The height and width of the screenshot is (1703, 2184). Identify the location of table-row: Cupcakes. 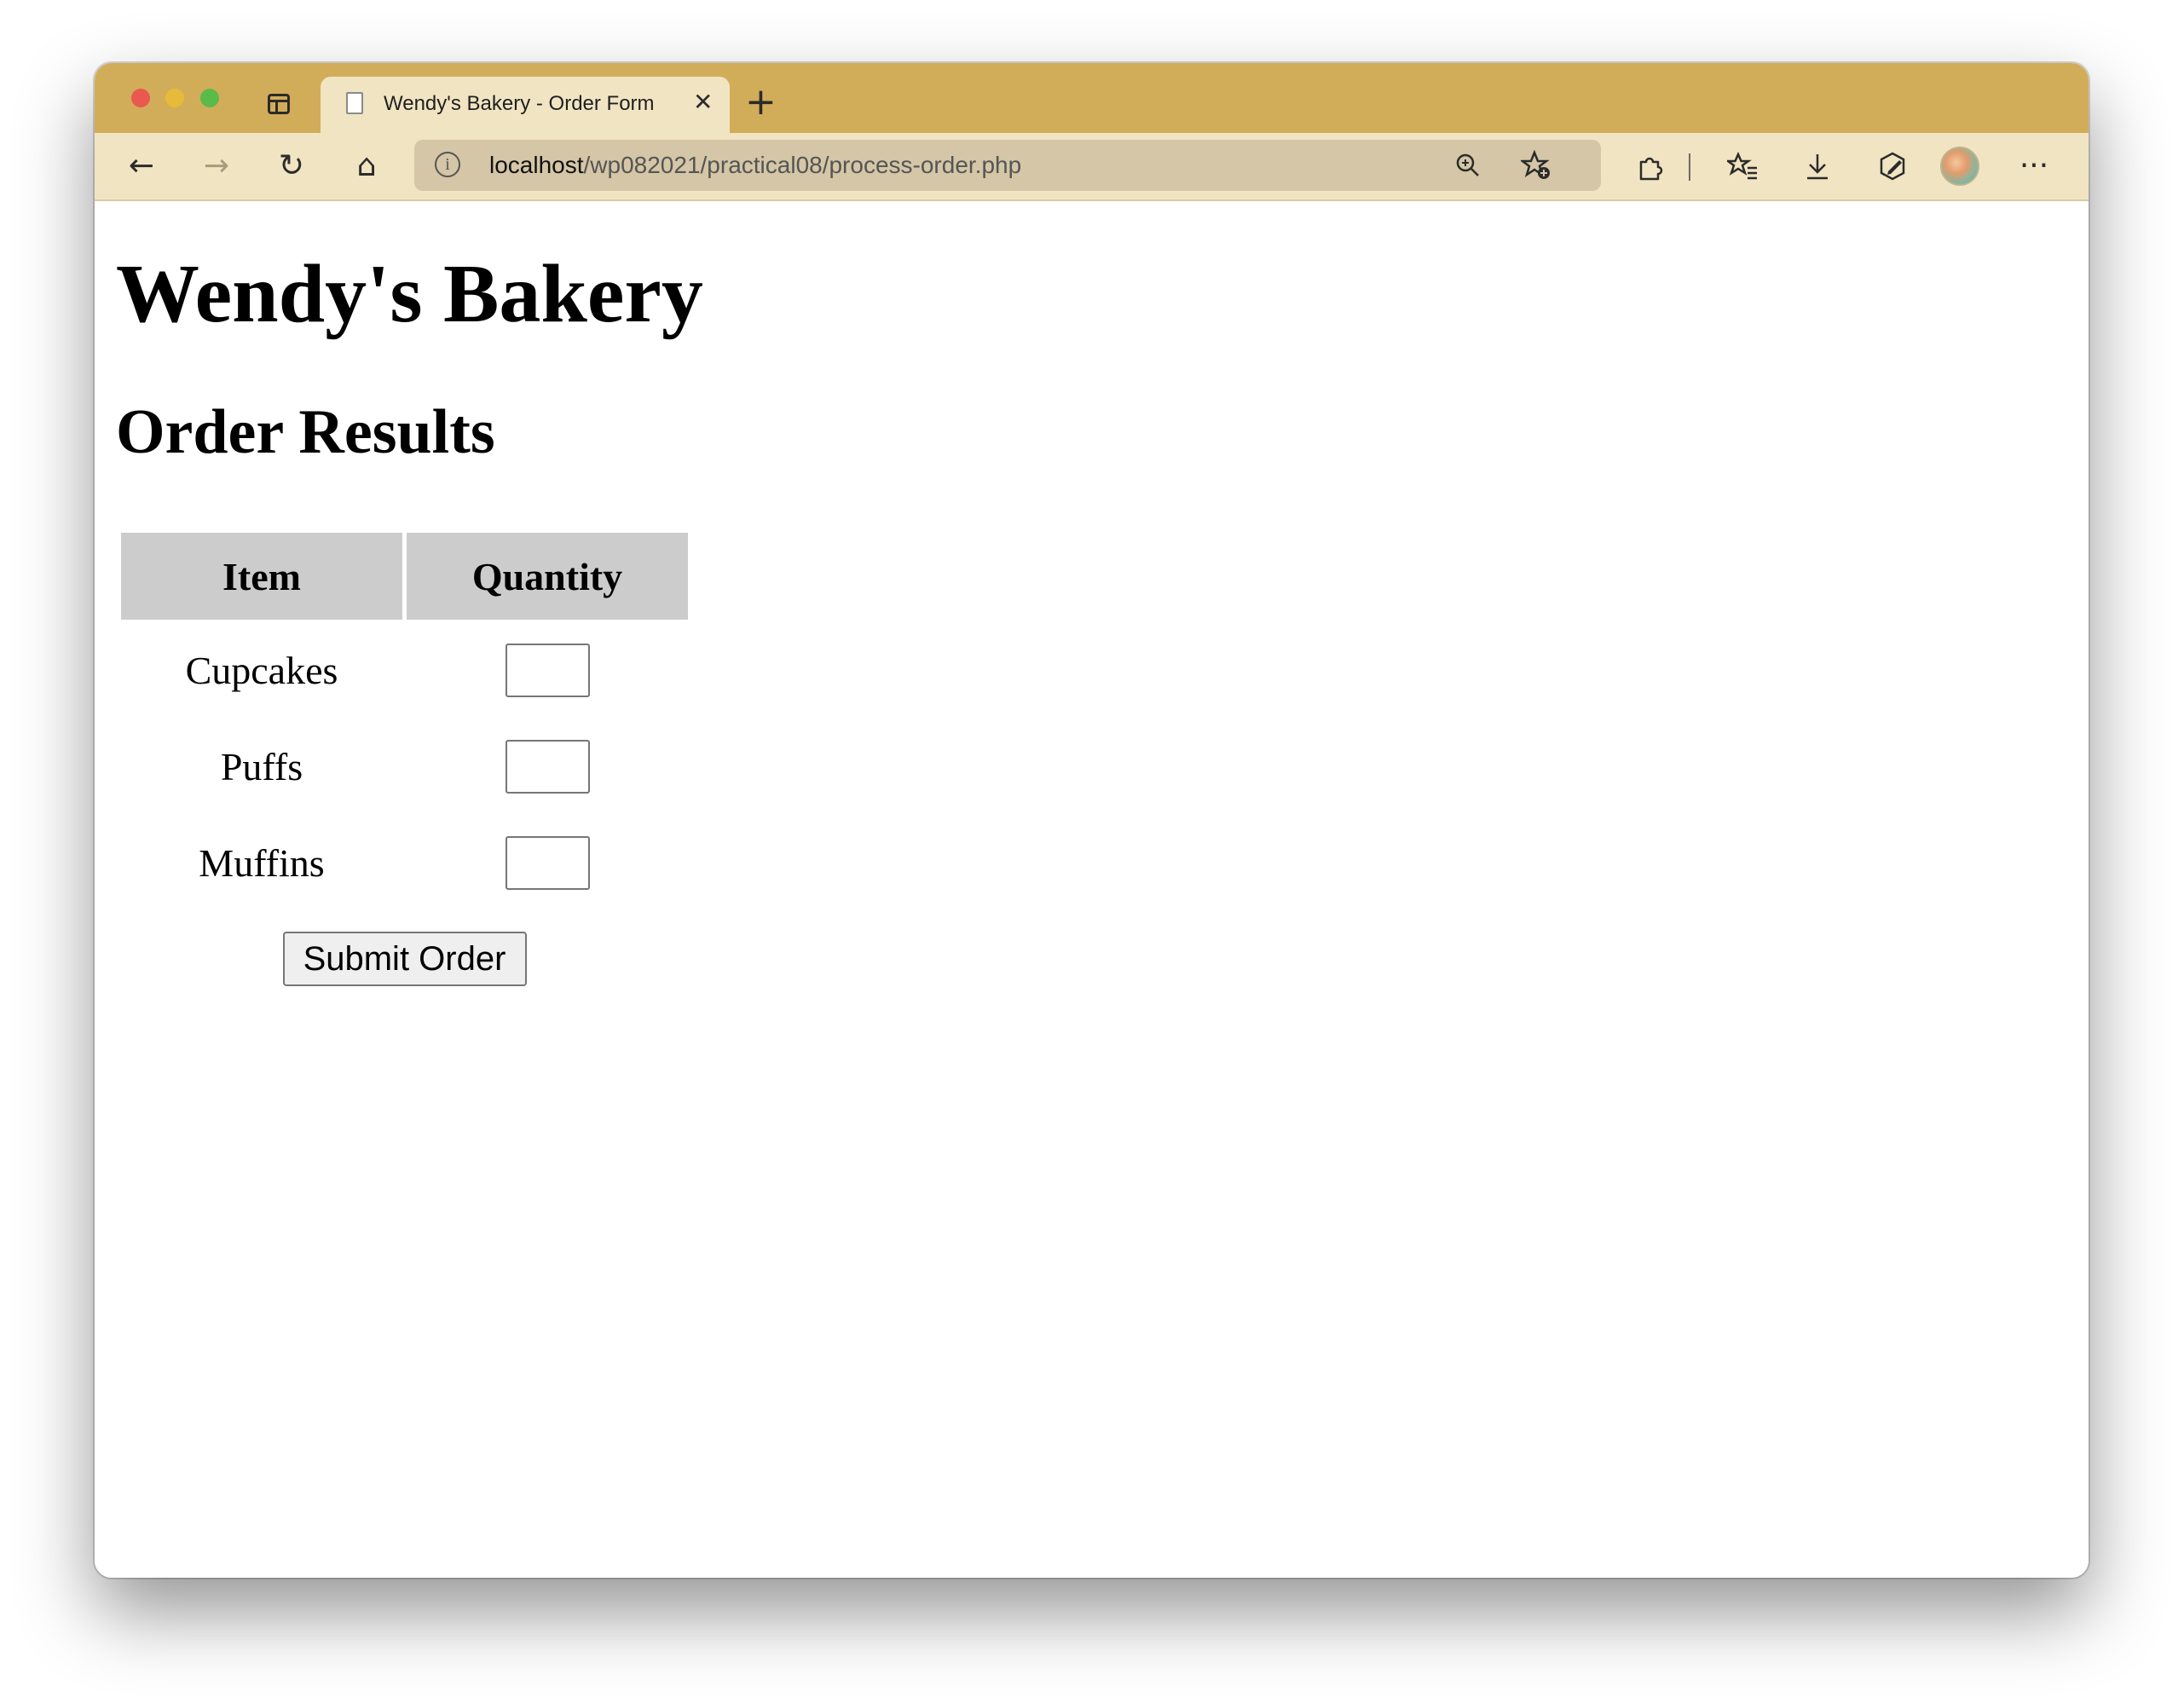
(404, 670).